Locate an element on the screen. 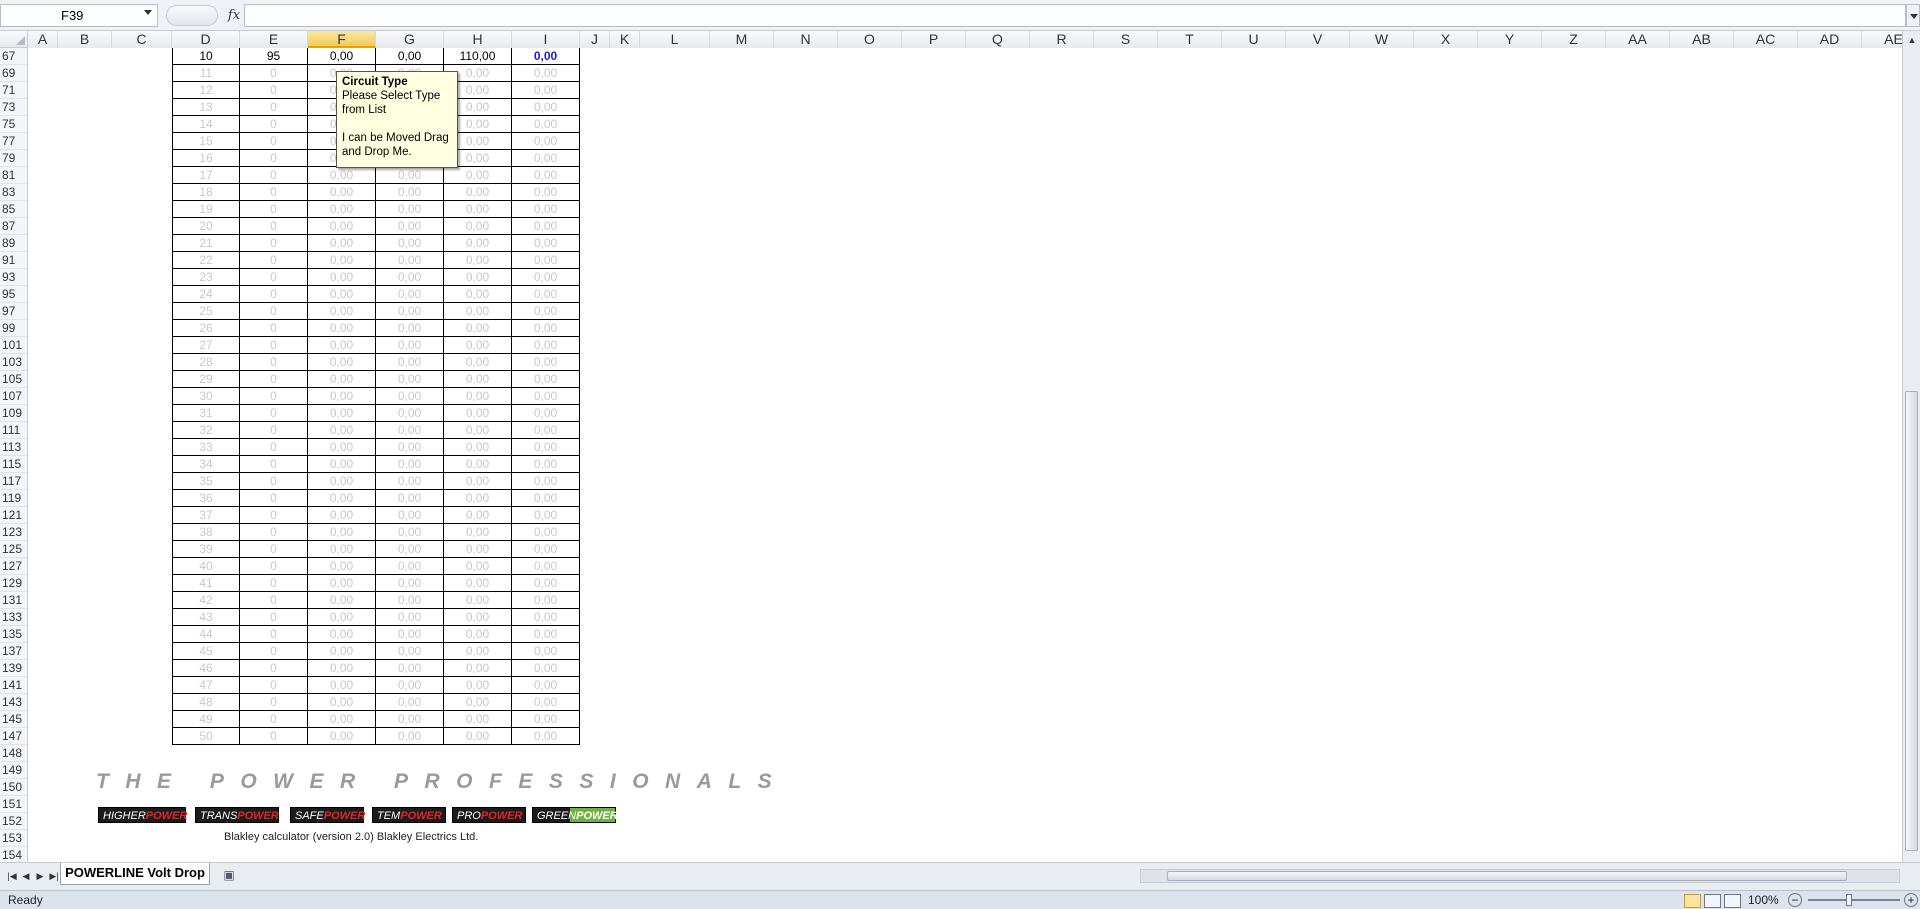  table-cell: 47 is located at coordinates (206, 685).